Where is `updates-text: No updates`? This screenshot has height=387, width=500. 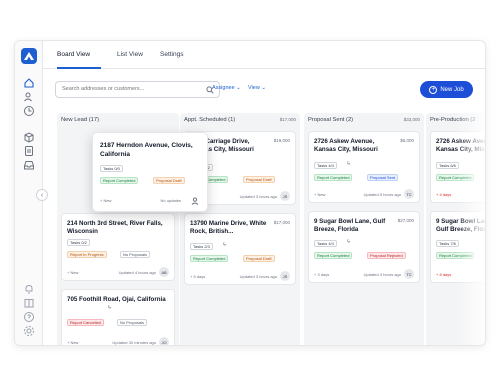 updates-text: No updates is located at coordinates (170, 200).